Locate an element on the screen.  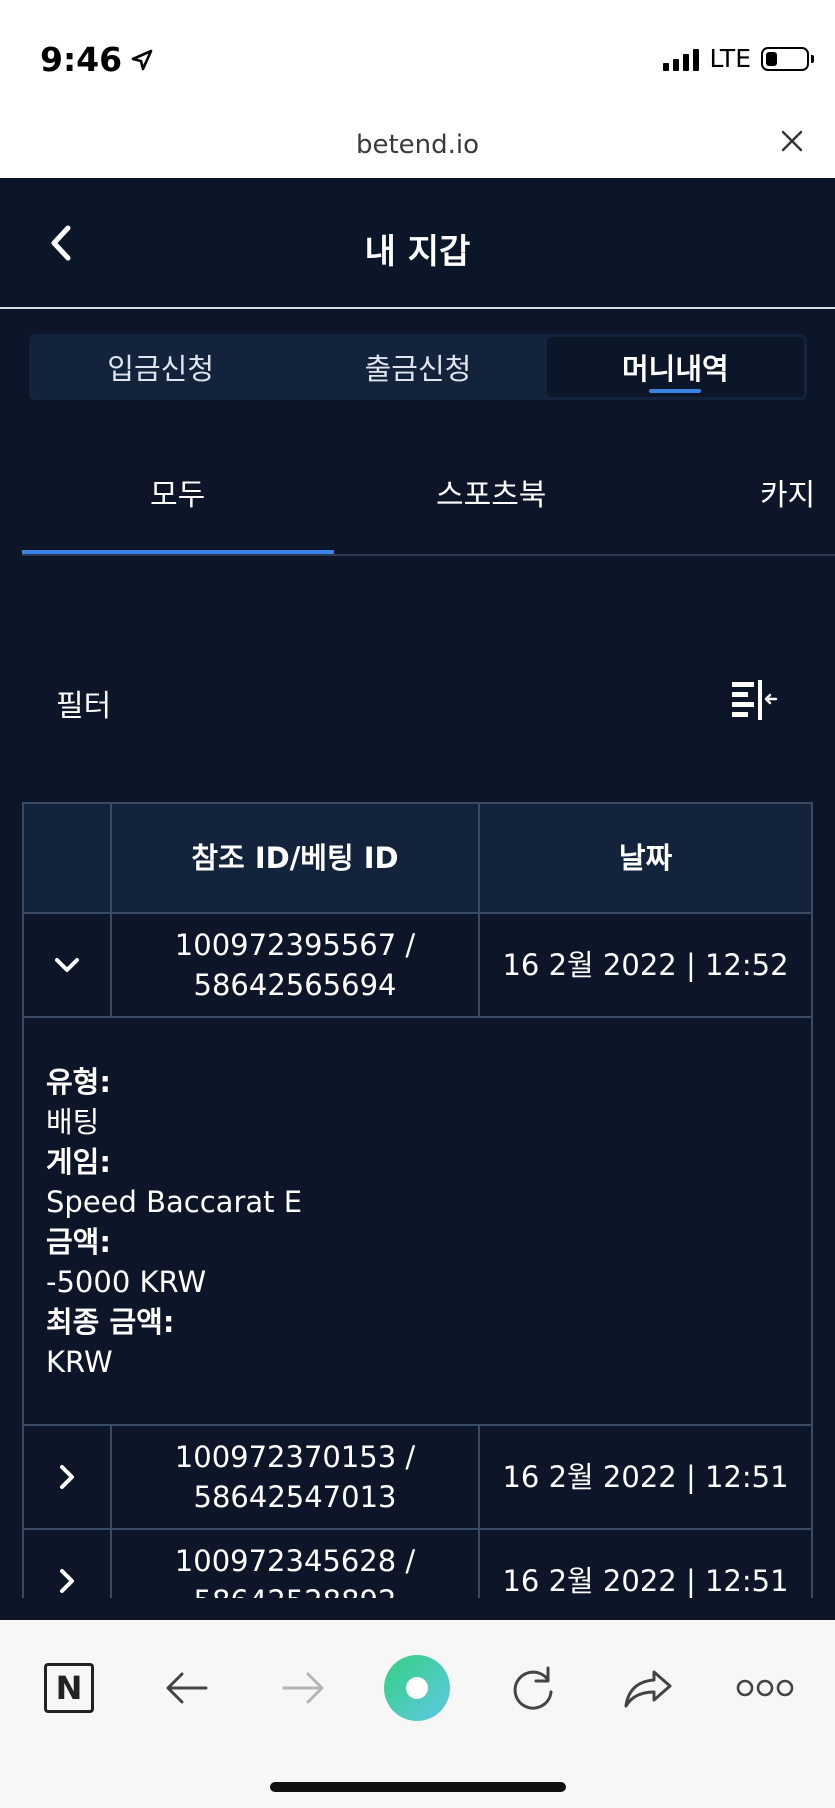
ref-id: 100972370153 / is located at coordinates (295, 1457).